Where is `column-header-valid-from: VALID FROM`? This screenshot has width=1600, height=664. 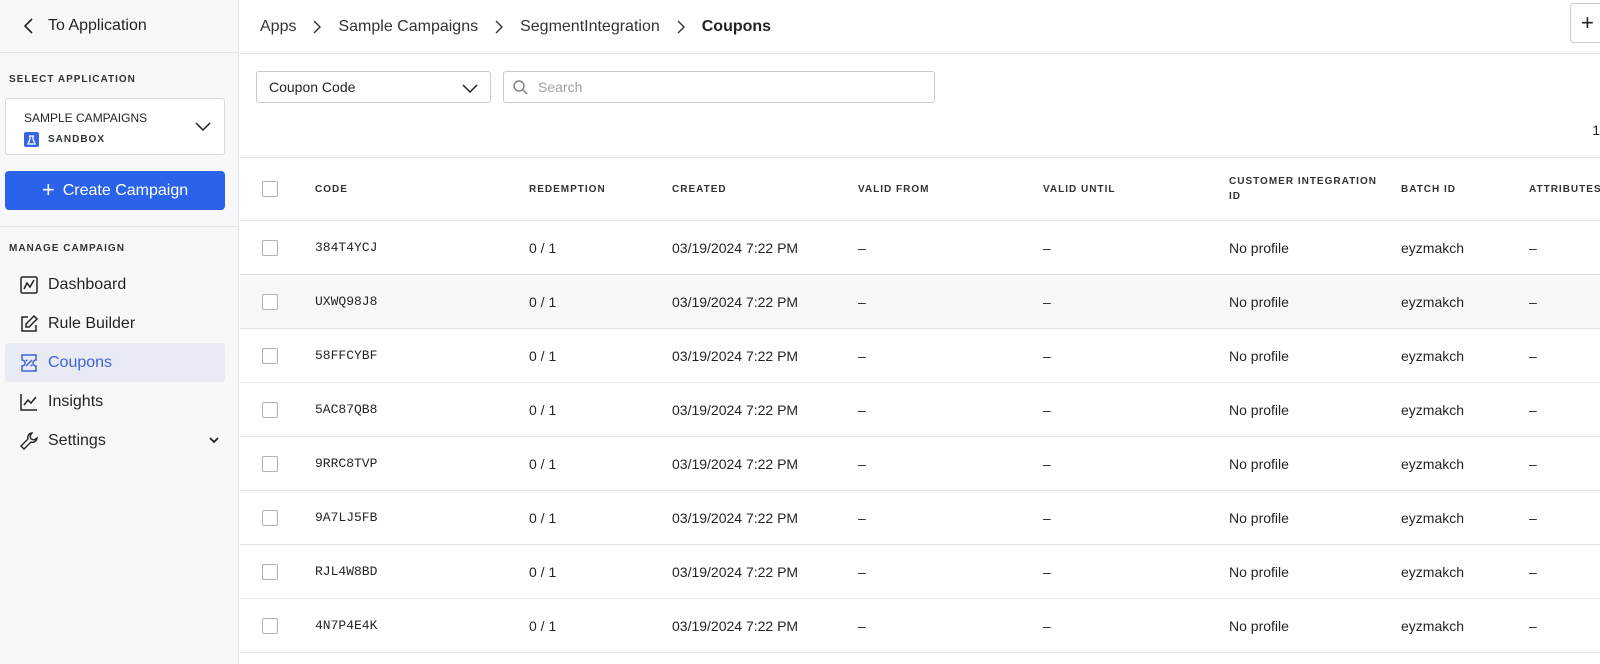
column-header-valid-from: VALID FROM is located at coordinates (893, 189).